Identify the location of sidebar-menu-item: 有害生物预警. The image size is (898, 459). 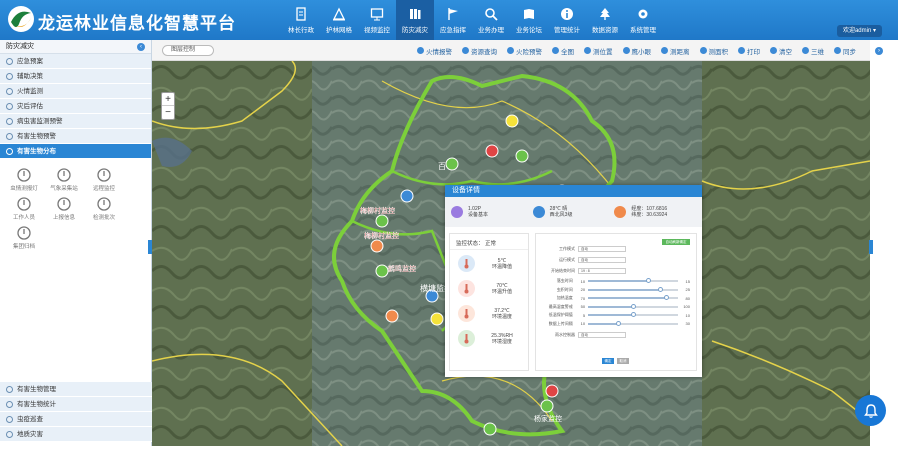
(75, 136).